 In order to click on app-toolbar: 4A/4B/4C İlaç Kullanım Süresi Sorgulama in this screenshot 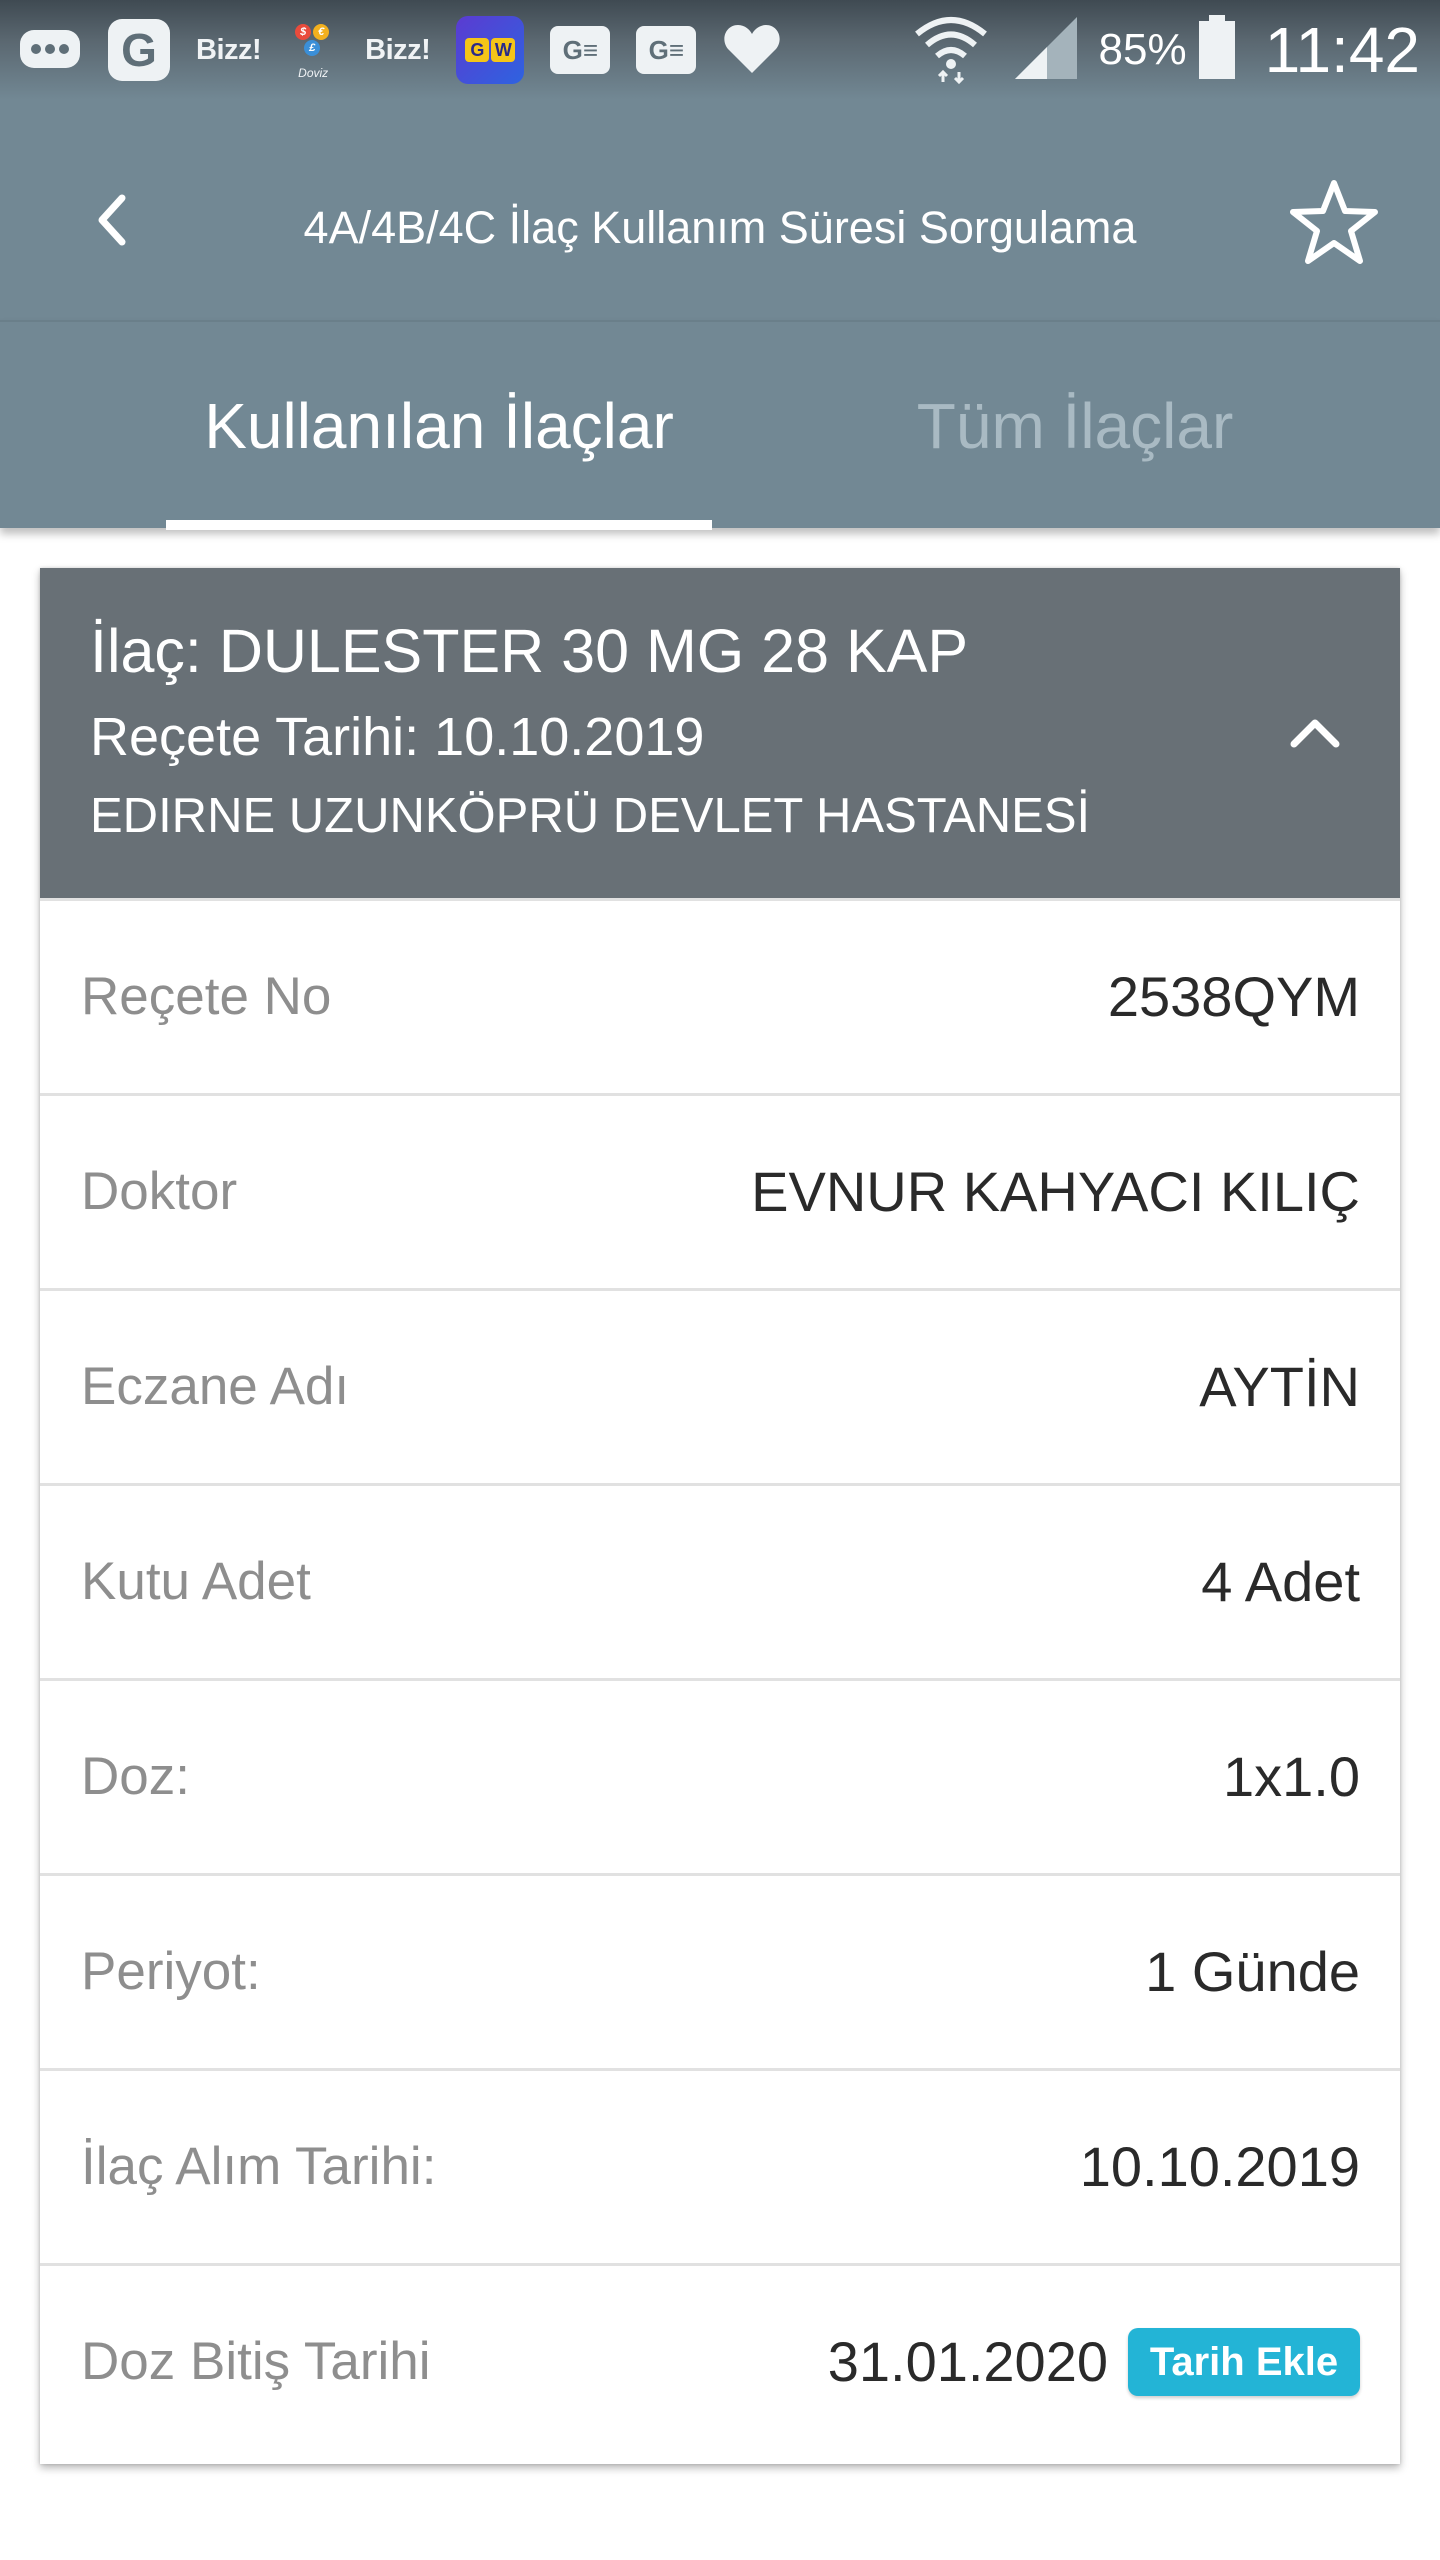, I will do `click(720, 210)`.